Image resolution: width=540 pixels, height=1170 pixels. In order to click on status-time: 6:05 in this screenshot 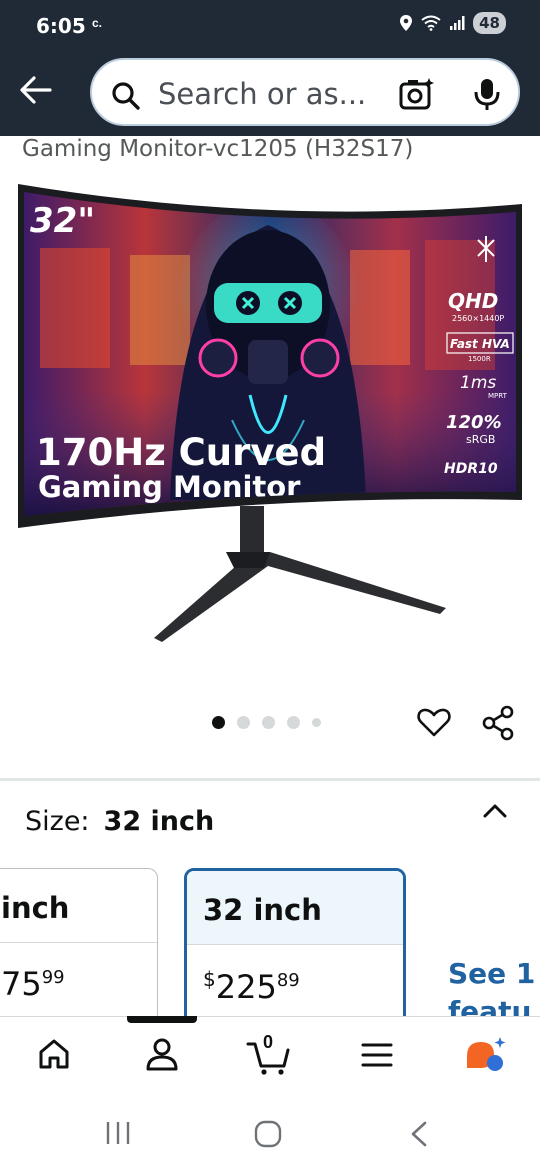, I will do `click(61, 26)`.